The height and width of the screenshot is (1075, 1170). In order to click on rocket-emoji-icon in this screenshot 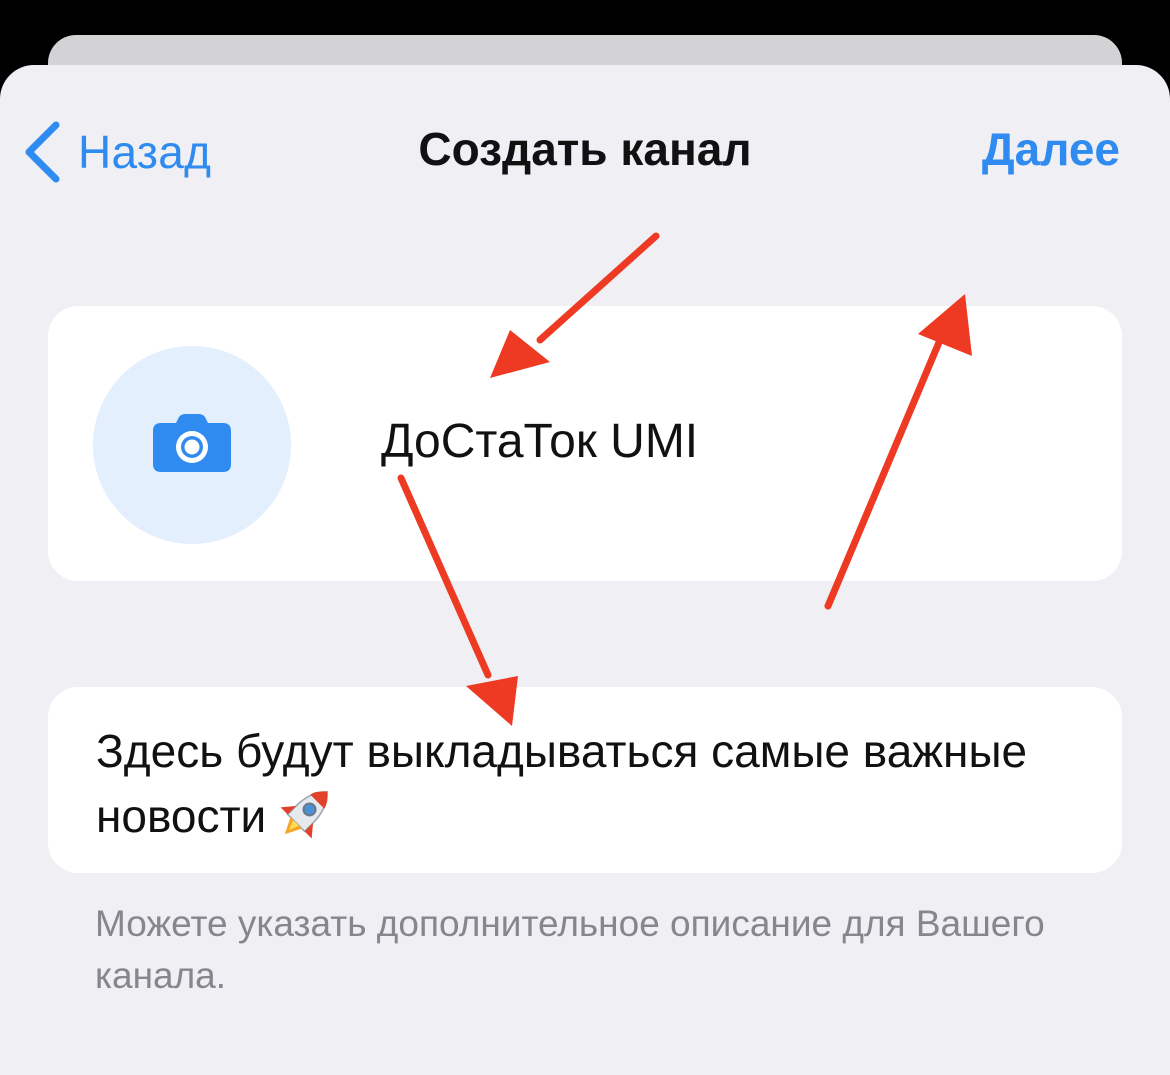, I will do `click(306, 820)`.